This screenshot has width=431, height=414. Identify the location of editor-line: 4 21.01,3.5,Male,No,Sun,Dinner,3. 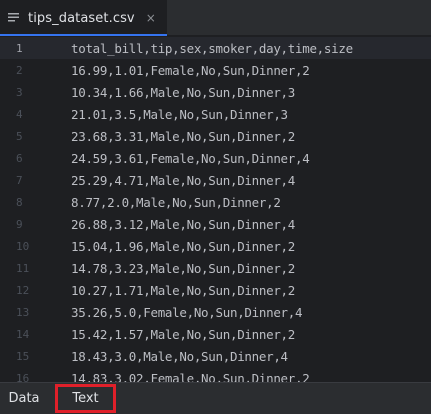
(215, 114).